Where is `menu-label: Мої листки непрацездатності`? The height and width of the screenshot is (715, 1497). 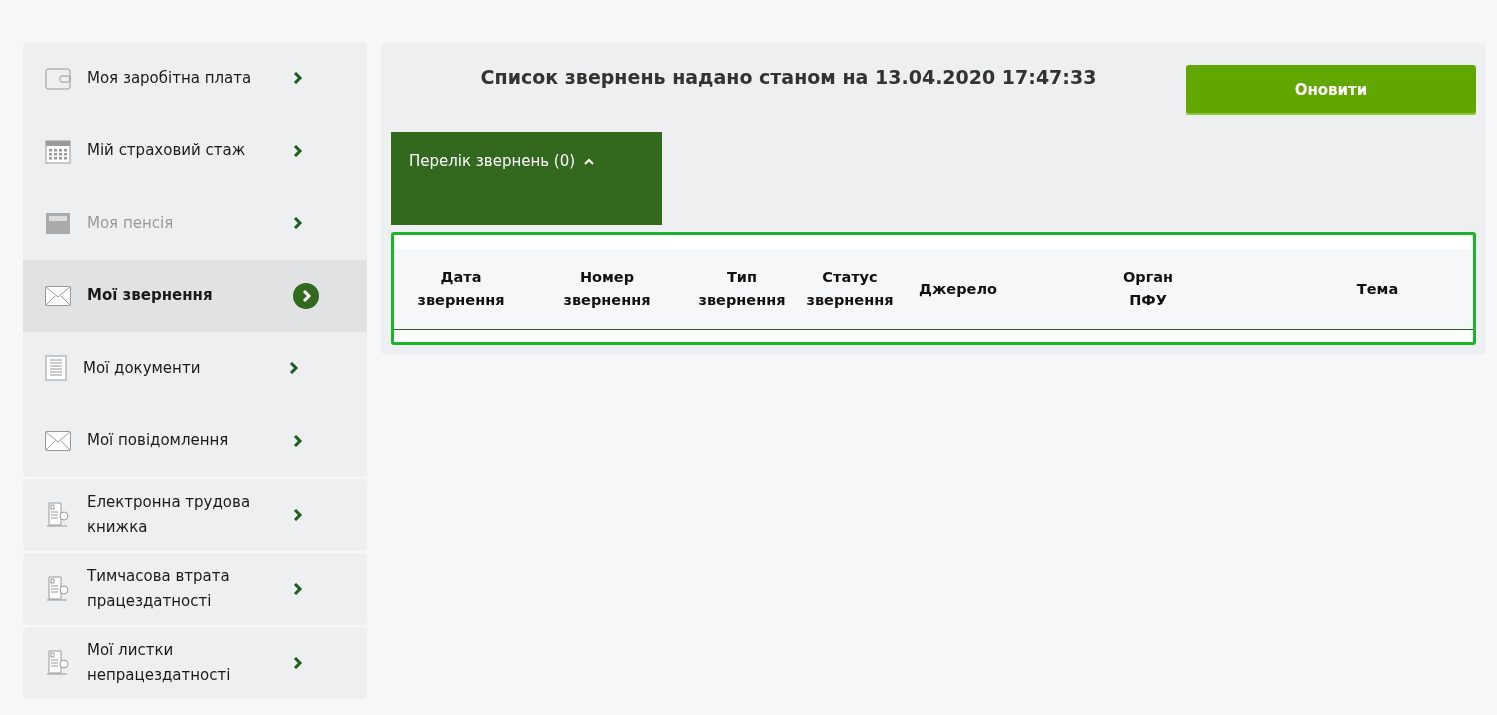
menu-label: Мої листки непрацездатності is located at coordinates (159, 663).